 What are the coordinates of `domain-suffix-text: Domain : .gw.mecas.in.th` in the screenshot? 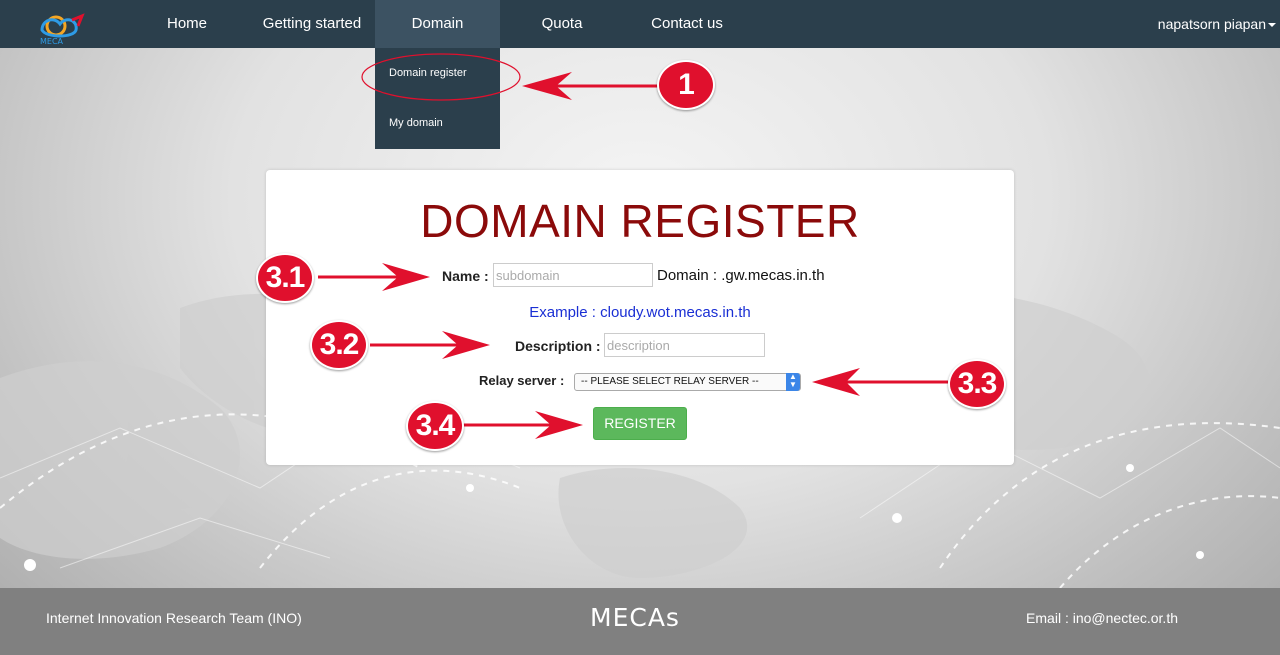 It's located at (741, 275).